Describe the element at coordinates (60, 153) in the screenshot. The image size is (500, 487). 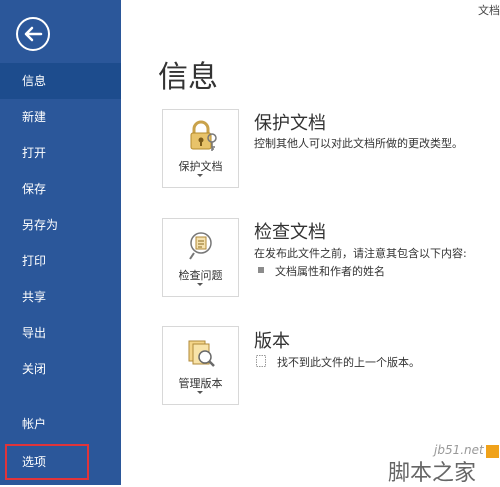
I see `sidebar-item-open: 打开` at that location.